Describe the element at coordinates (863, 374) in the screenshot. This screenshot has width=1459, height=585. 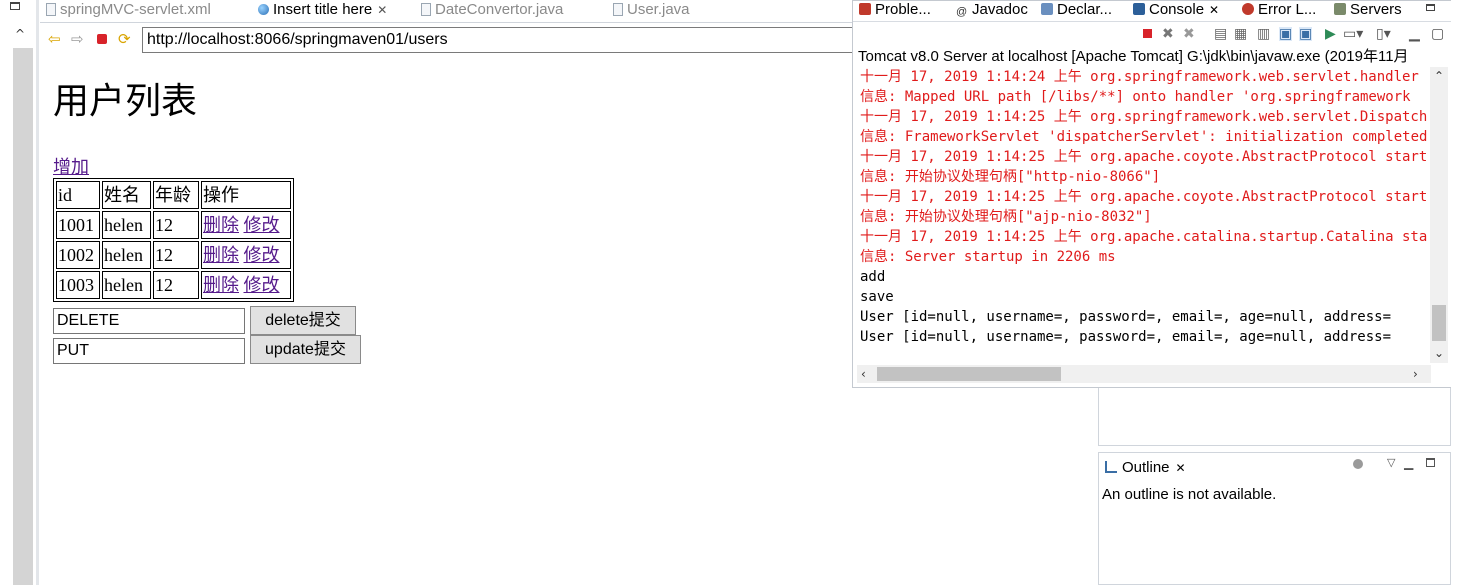
I see `scroll-left-icon: ‹` at that location.